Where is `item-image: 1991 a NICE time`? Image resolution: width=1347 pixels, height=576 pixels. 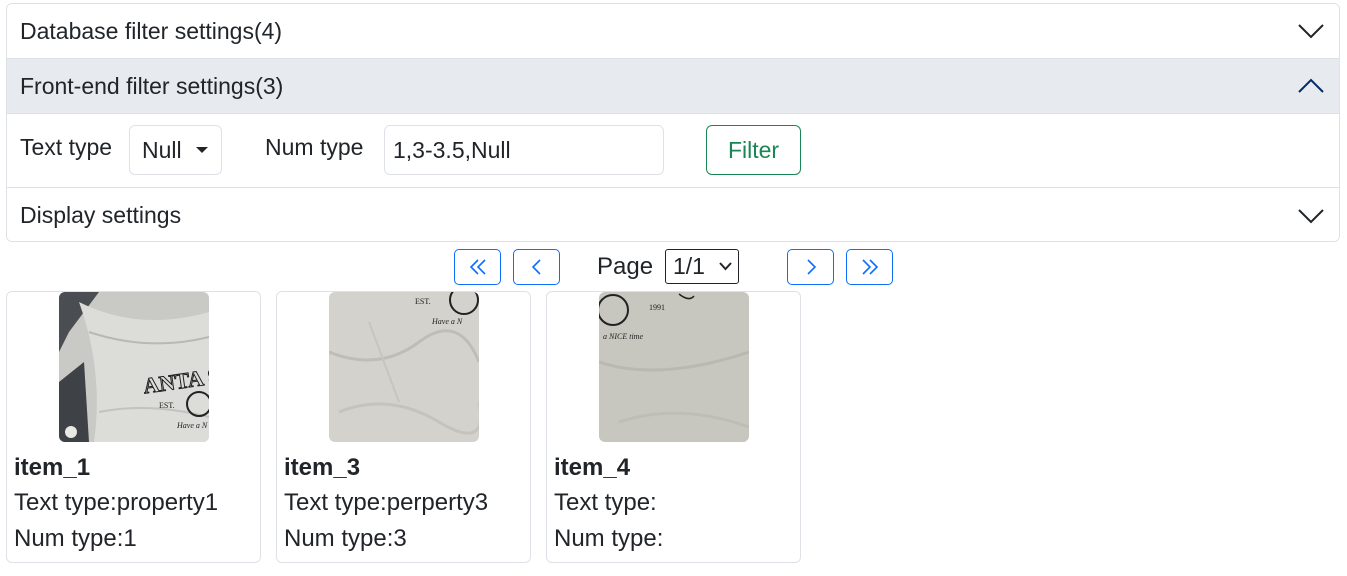
item-image: 1991 a NICE time is located at coordinates (674, 367).